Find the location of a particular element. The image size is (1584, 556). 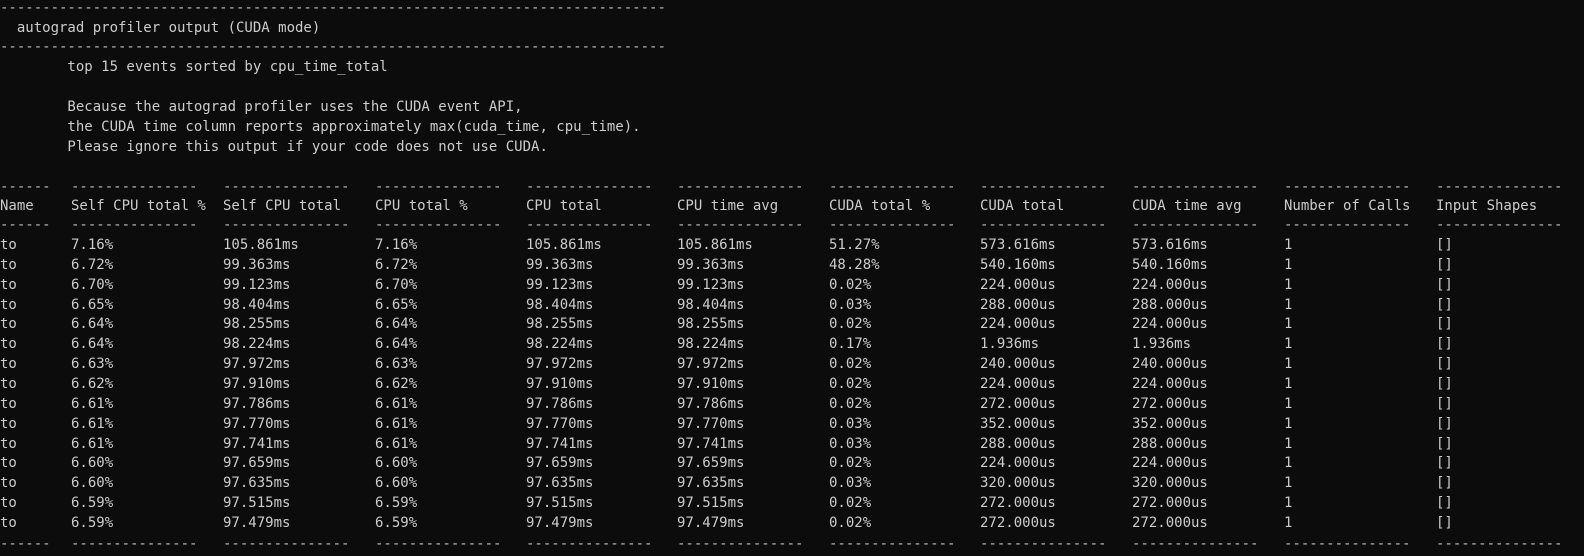

cell-self-cpu-total: 99.363ms is located at coordinates (257, 264).